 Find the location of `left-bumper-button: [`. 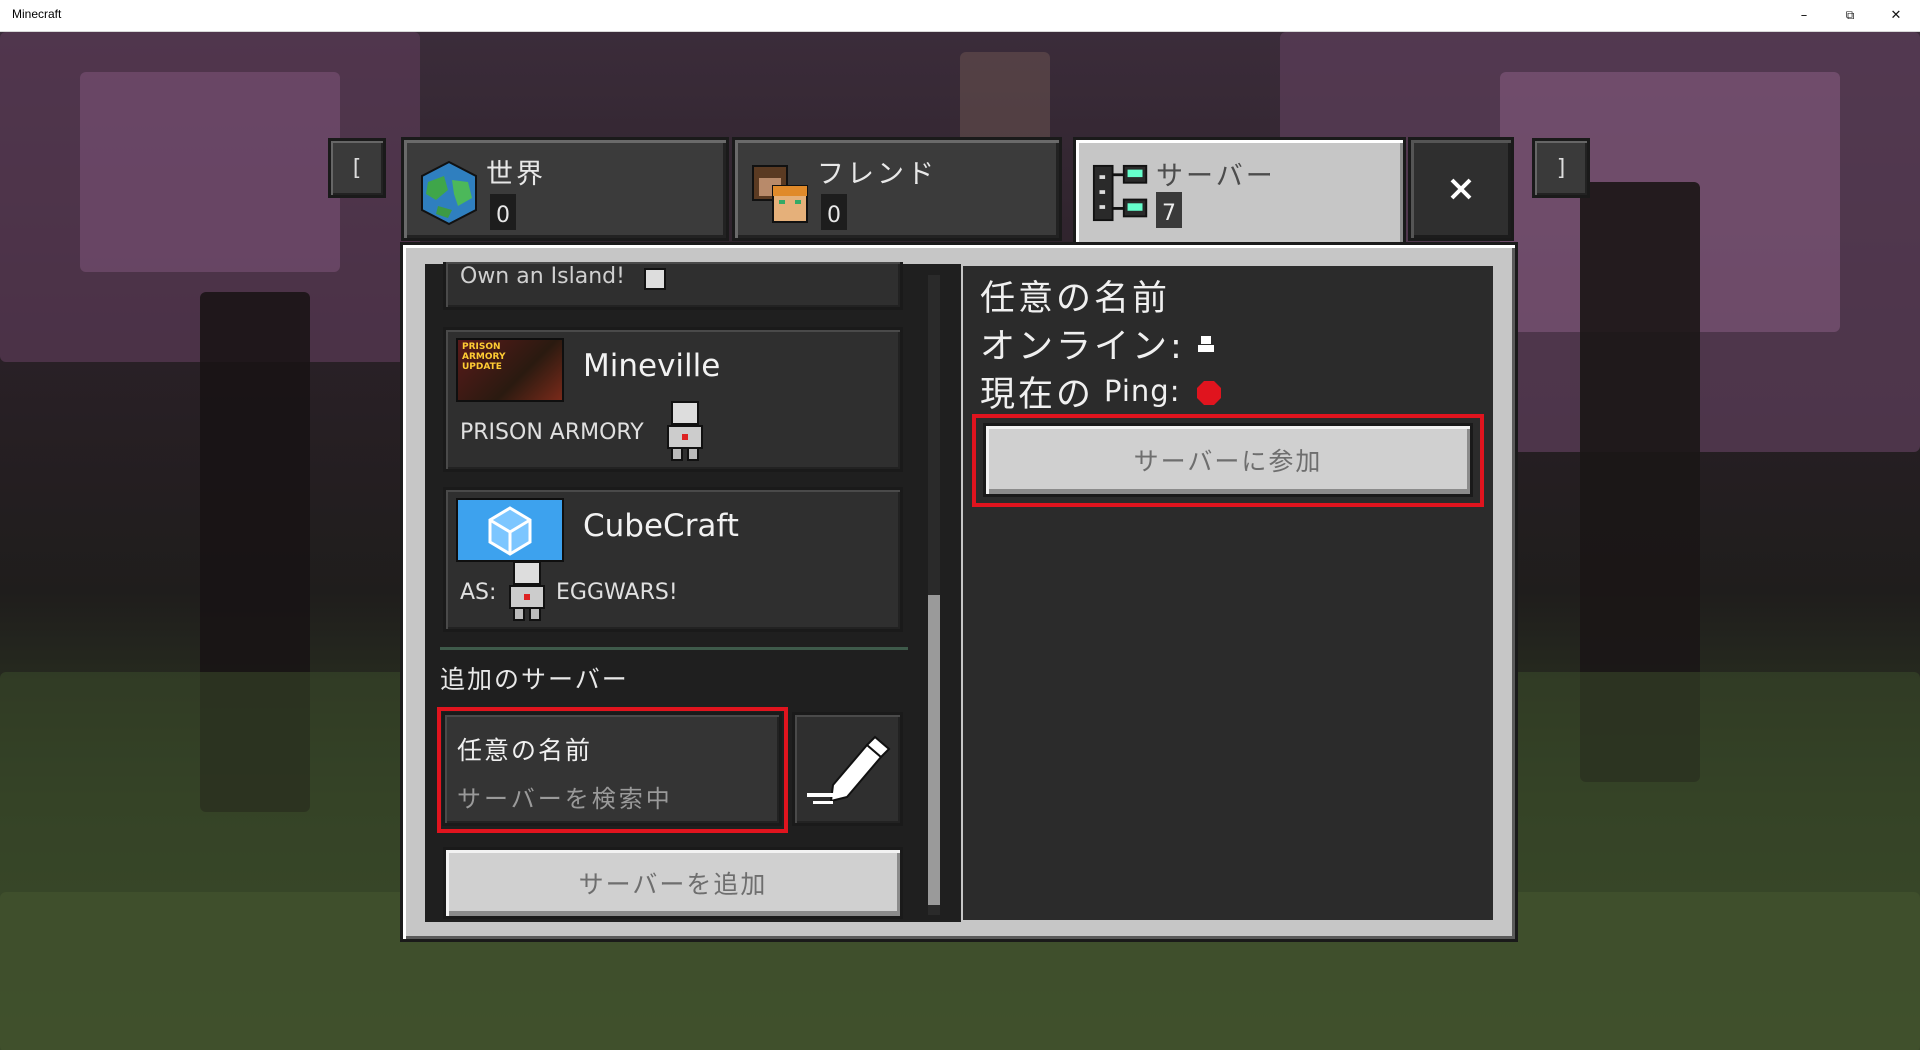

left-bumper-button: [ is located at coordinates (357, 168).